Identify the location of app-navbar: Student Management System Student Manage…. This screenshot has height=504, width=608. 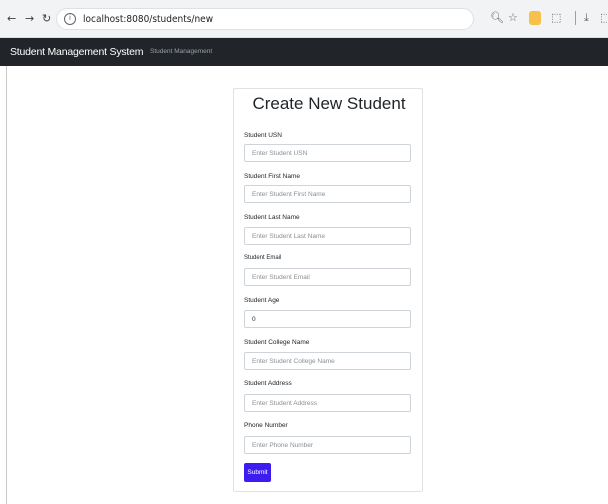
(304, 52).